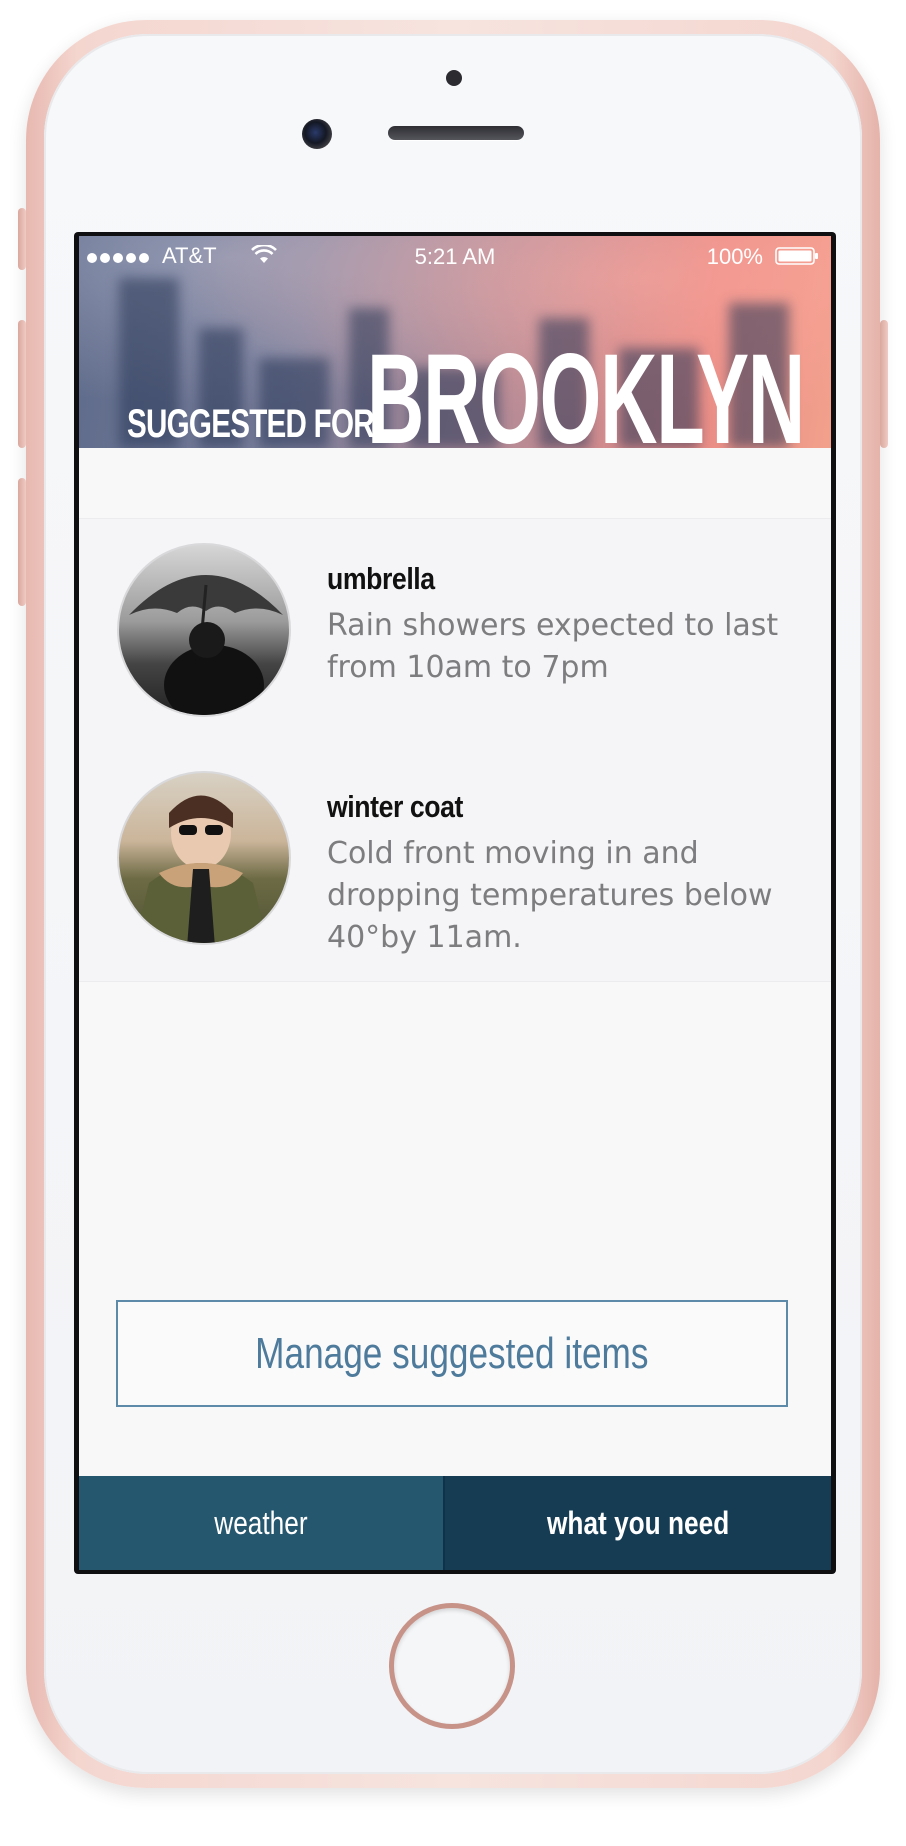 This screenshot has height=1846, width=906. What do you see at coordinates (455, 483) in the screenshot?
I see `header-spacer` at bounding box center [455, 483].